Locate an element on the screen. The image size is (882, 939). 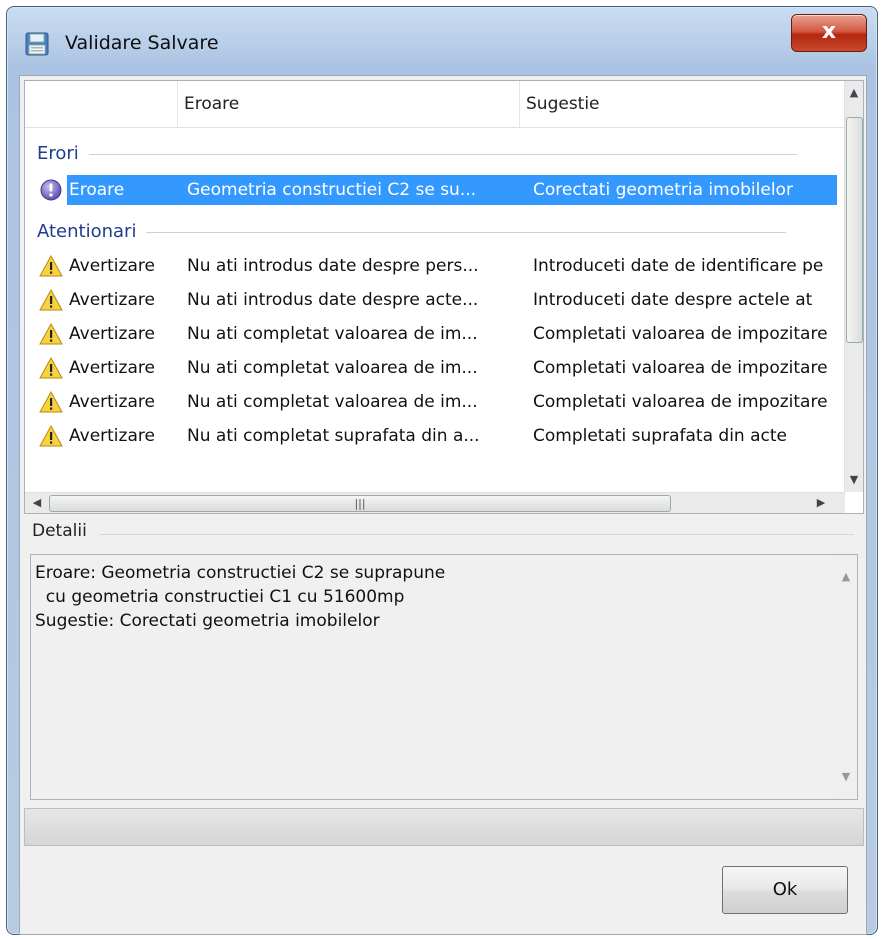
ok-button: Ok is located at coordinates (785, 890).